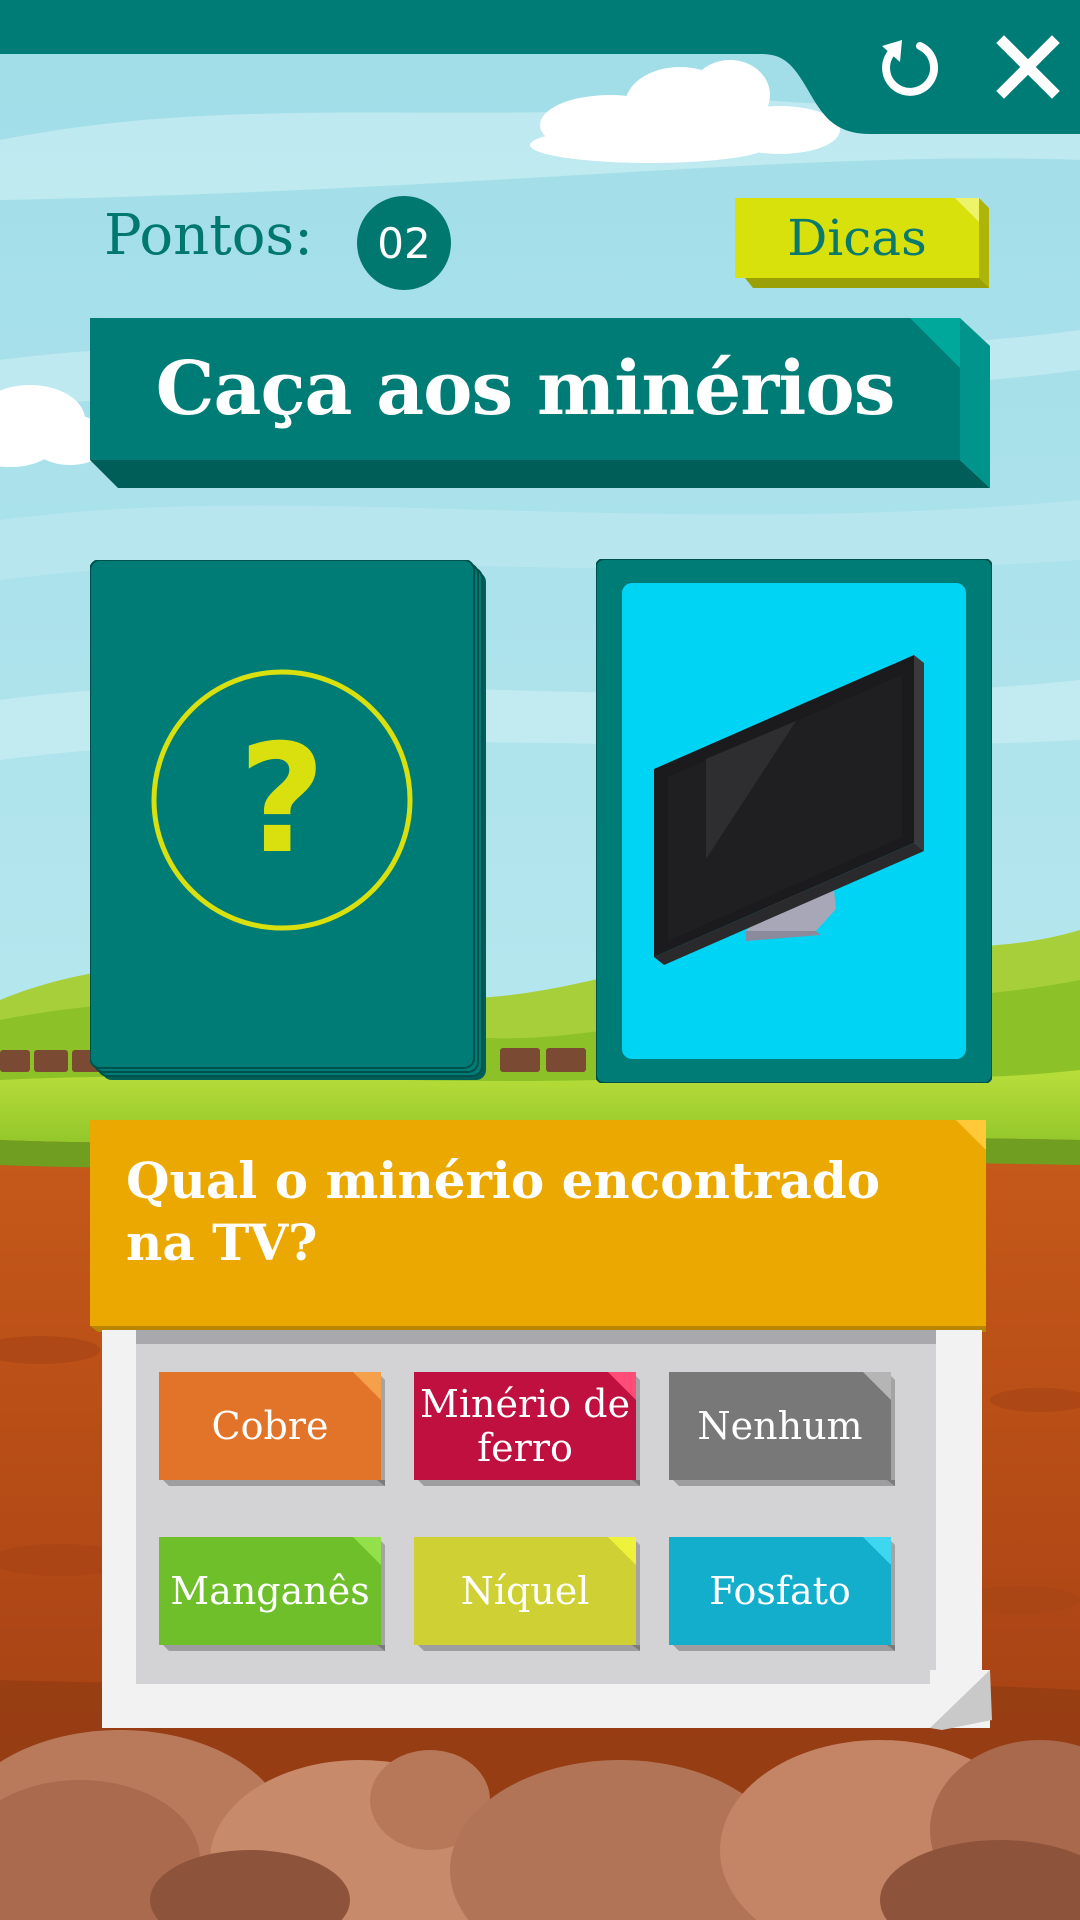 This screenshot has width=1080, height=1920. I want to click on answer-button-minerio-de-ferro: Minério de ferro, so click(527, 1429).